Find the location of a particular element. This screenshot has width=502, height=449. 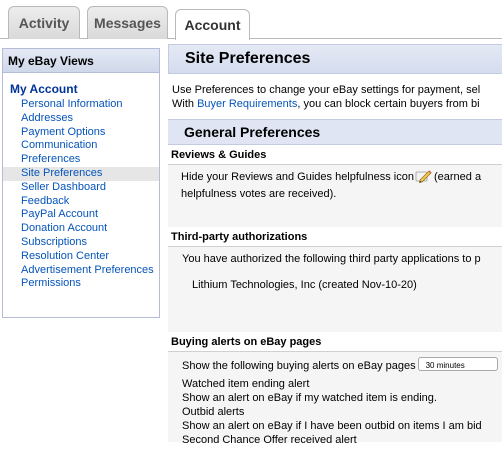

tab-messages: Messages is located at coordinates (127, 22).